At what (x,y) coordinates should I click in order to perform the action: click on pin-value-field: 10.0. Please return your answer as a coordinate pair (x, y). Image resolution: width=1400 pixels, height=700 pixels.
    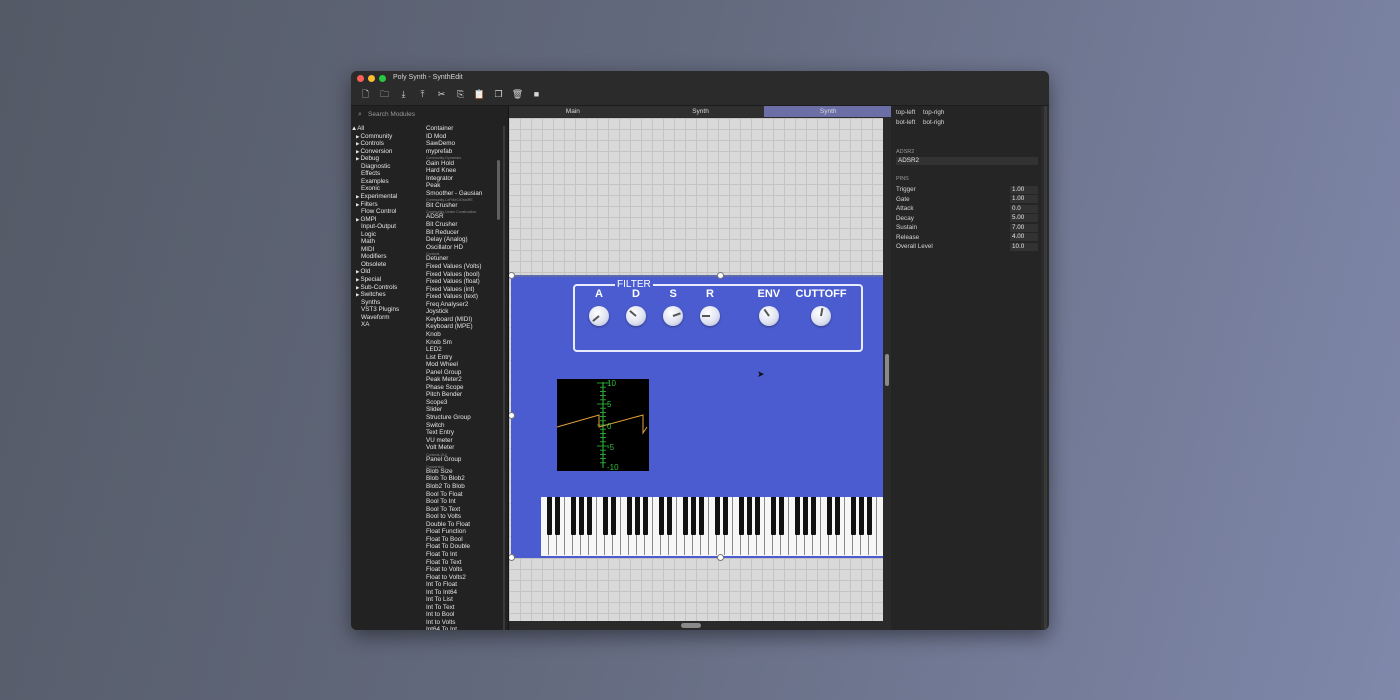
    Looking at the image, I should click on (1024, 246).